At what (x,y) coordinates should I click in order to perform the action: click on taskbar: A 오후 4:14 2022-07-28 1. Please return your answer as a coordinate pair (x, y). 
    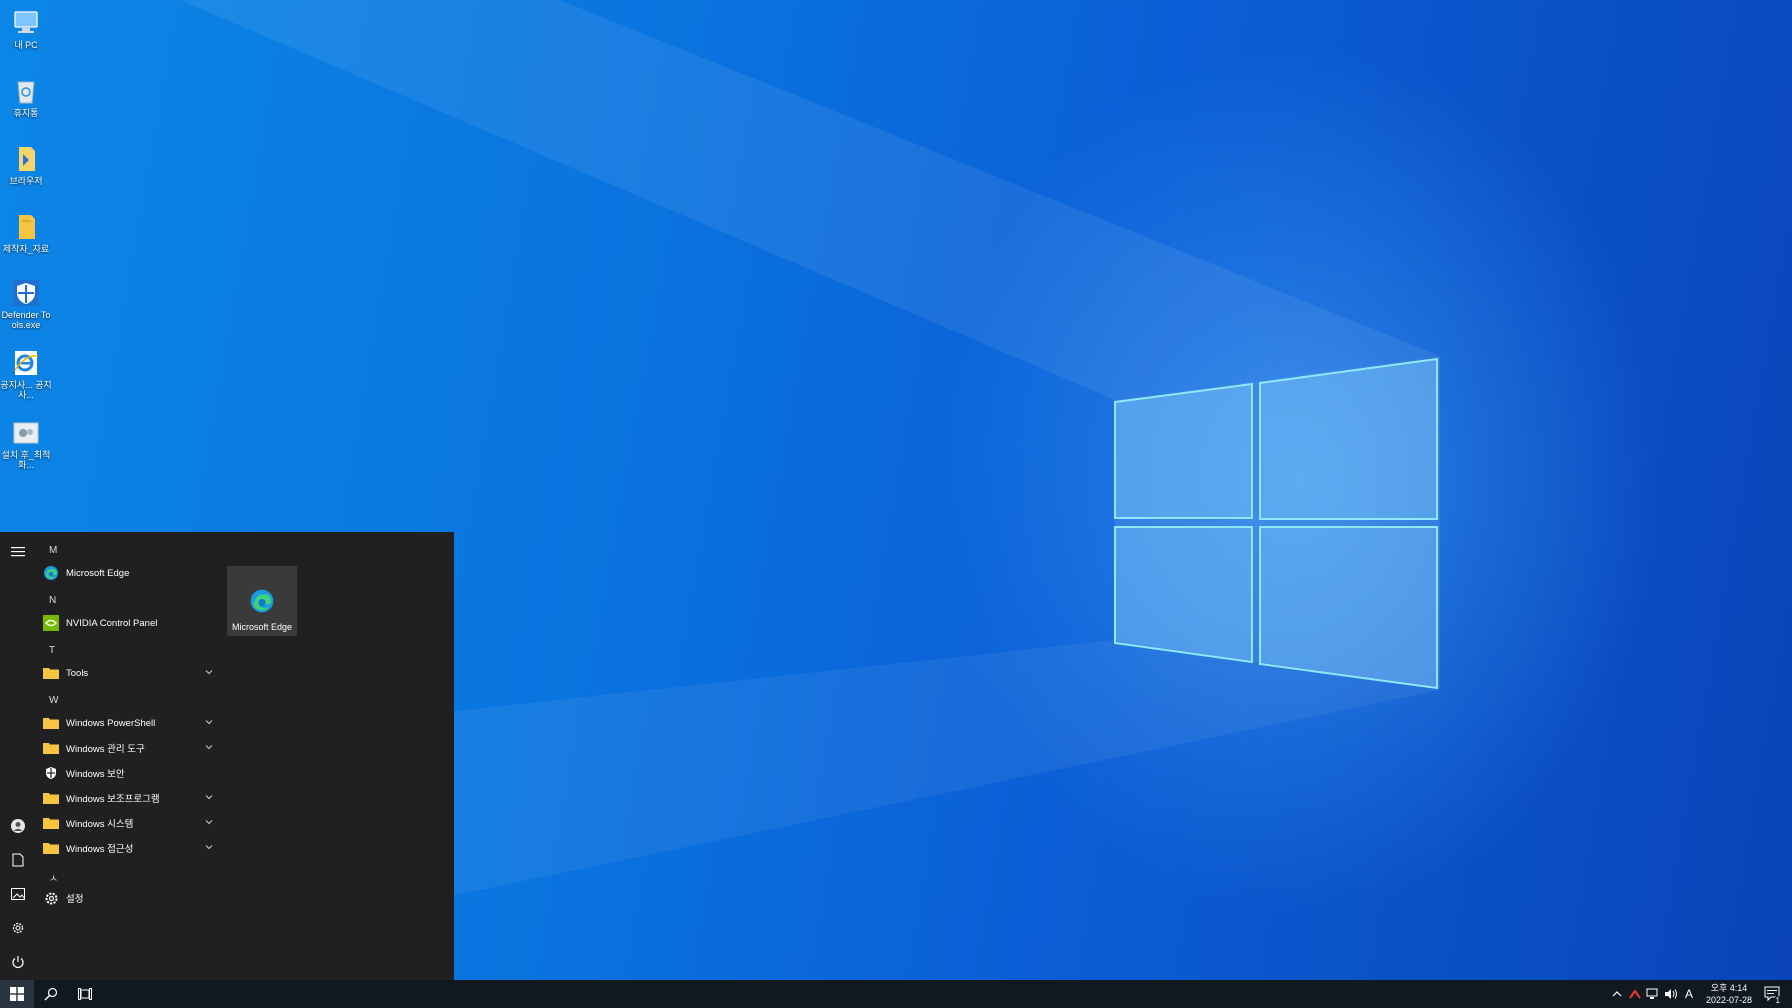
    Looking at the image, I should click on (896, 994).